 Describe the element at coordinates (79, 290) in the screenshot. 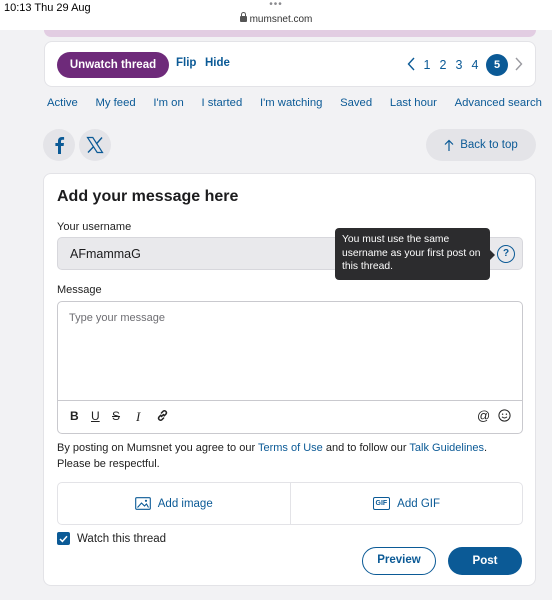

I see `message-label: Message` at that location.